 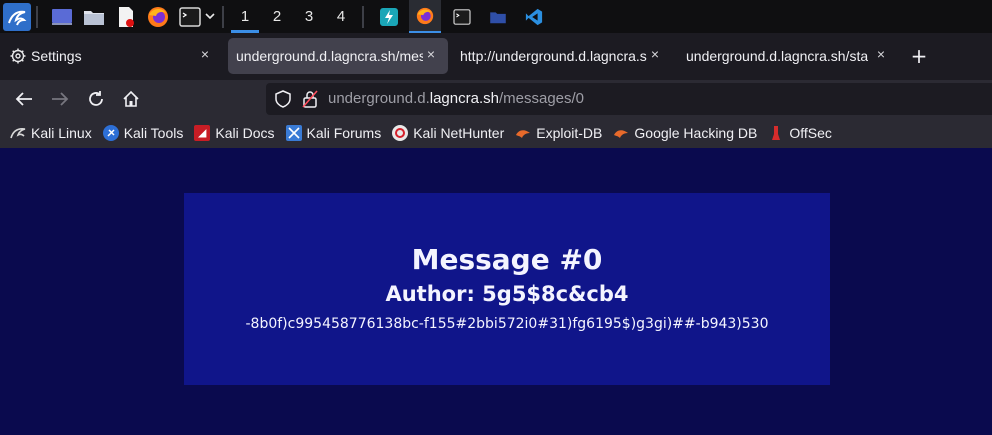 I want to click on bookmark-kali-nethunter: Kali NetHunter, so click(x=448, y=133).